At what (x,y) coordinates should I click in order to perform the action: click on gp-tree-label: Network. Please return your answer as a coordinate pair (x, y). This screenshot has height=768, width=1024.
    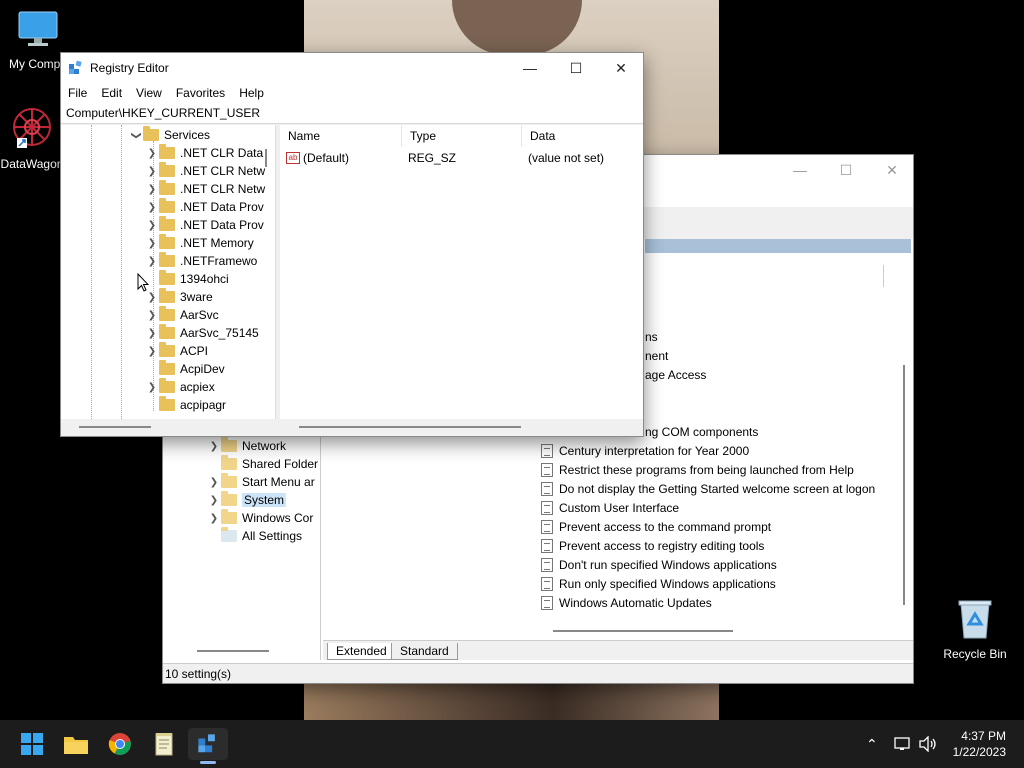
    Looking at the image, I should click on (264, 446).